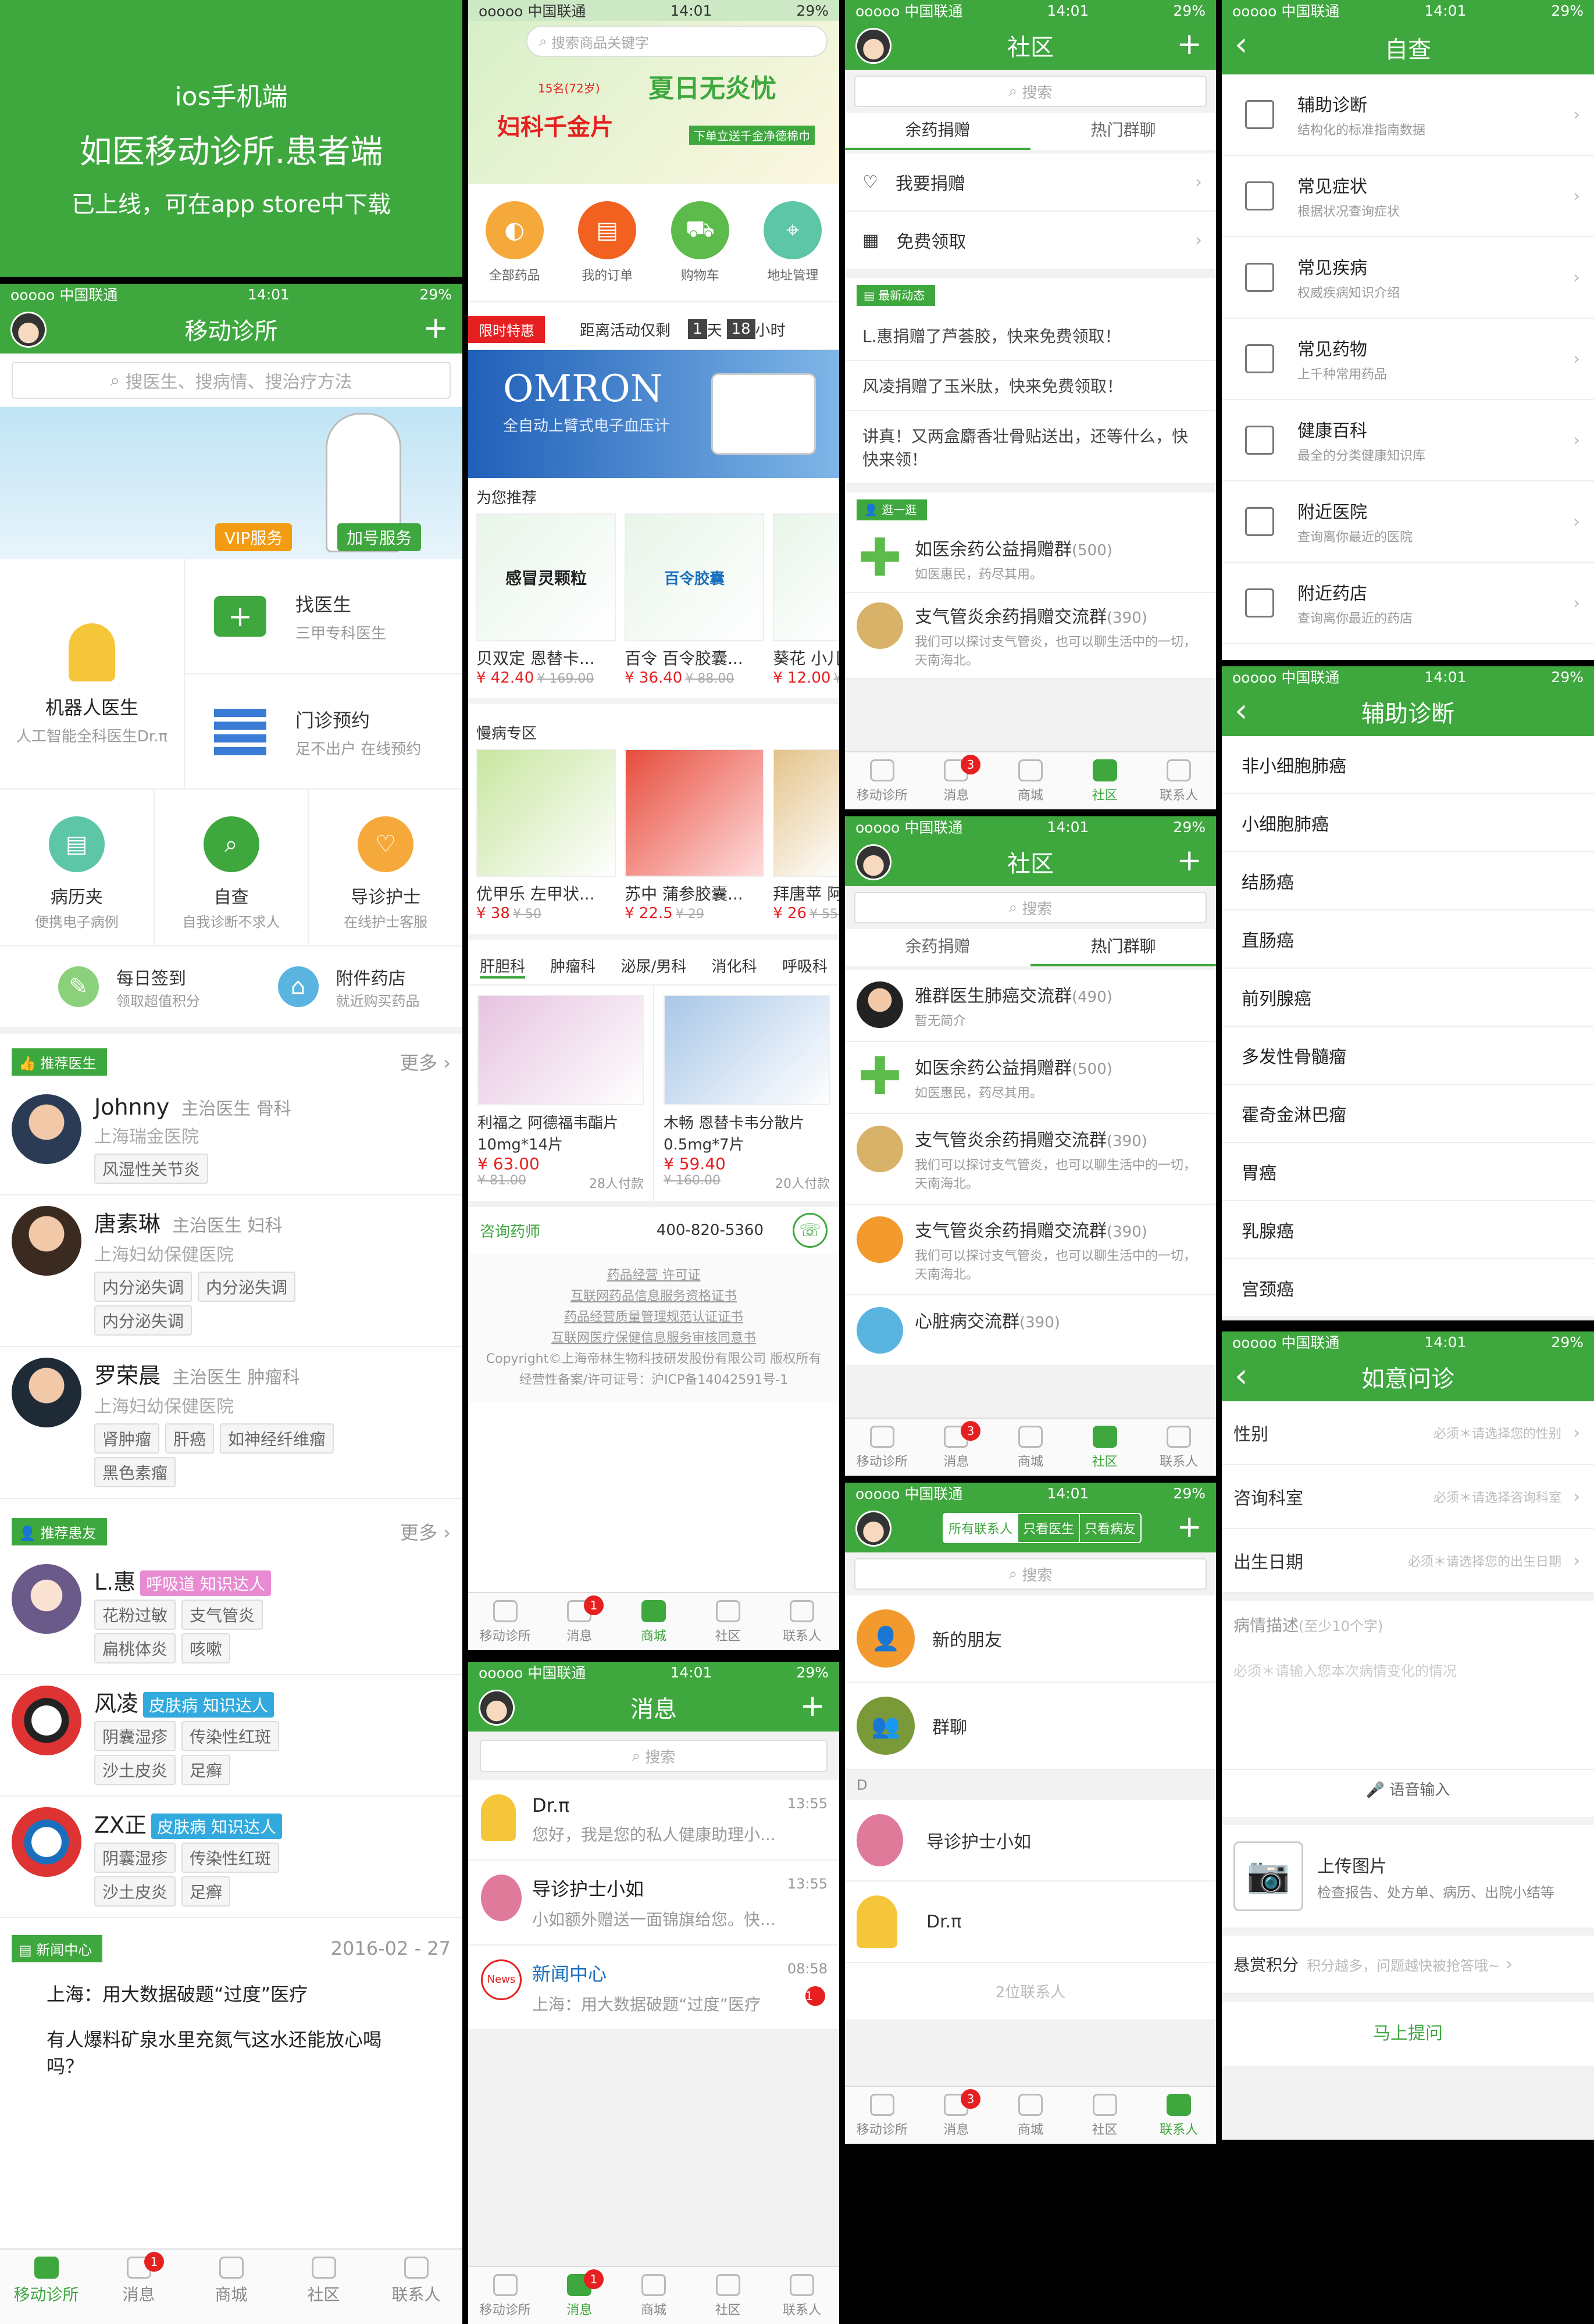  I want to click on phone-icon: ☏, so click(810, 1231).